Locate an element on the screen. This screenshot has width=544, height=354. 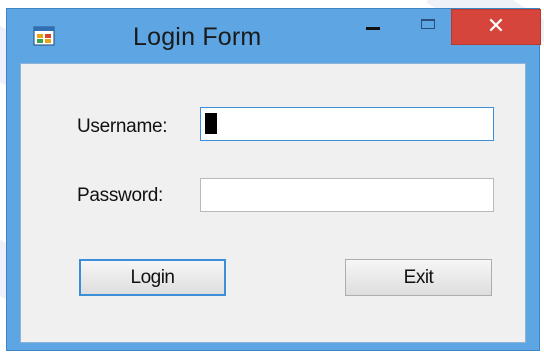
username-label: Username: is located at coordinates (122, 126).